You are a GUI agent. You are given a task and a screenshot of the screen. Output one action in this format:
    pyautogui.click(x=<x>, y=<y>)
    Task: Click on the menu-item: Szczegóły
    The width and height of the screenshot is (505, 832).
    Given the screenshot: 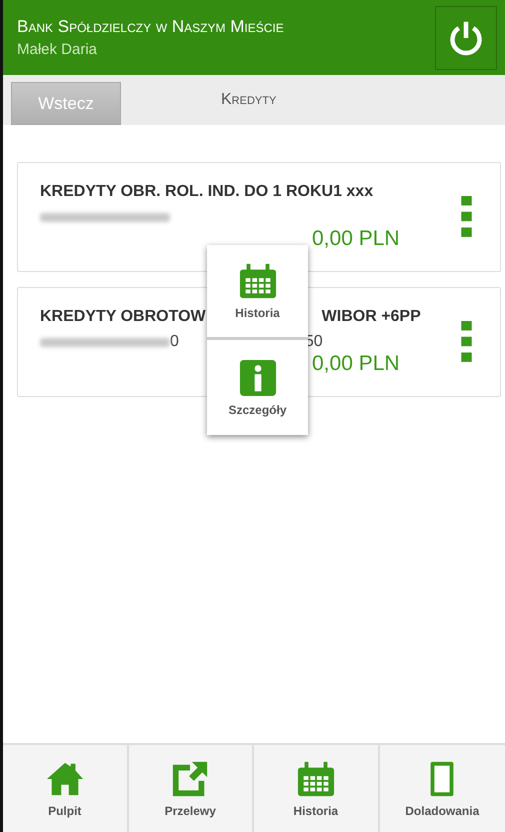 What is the action you would take?
    pyautogui.click(x=257, y=387)
    